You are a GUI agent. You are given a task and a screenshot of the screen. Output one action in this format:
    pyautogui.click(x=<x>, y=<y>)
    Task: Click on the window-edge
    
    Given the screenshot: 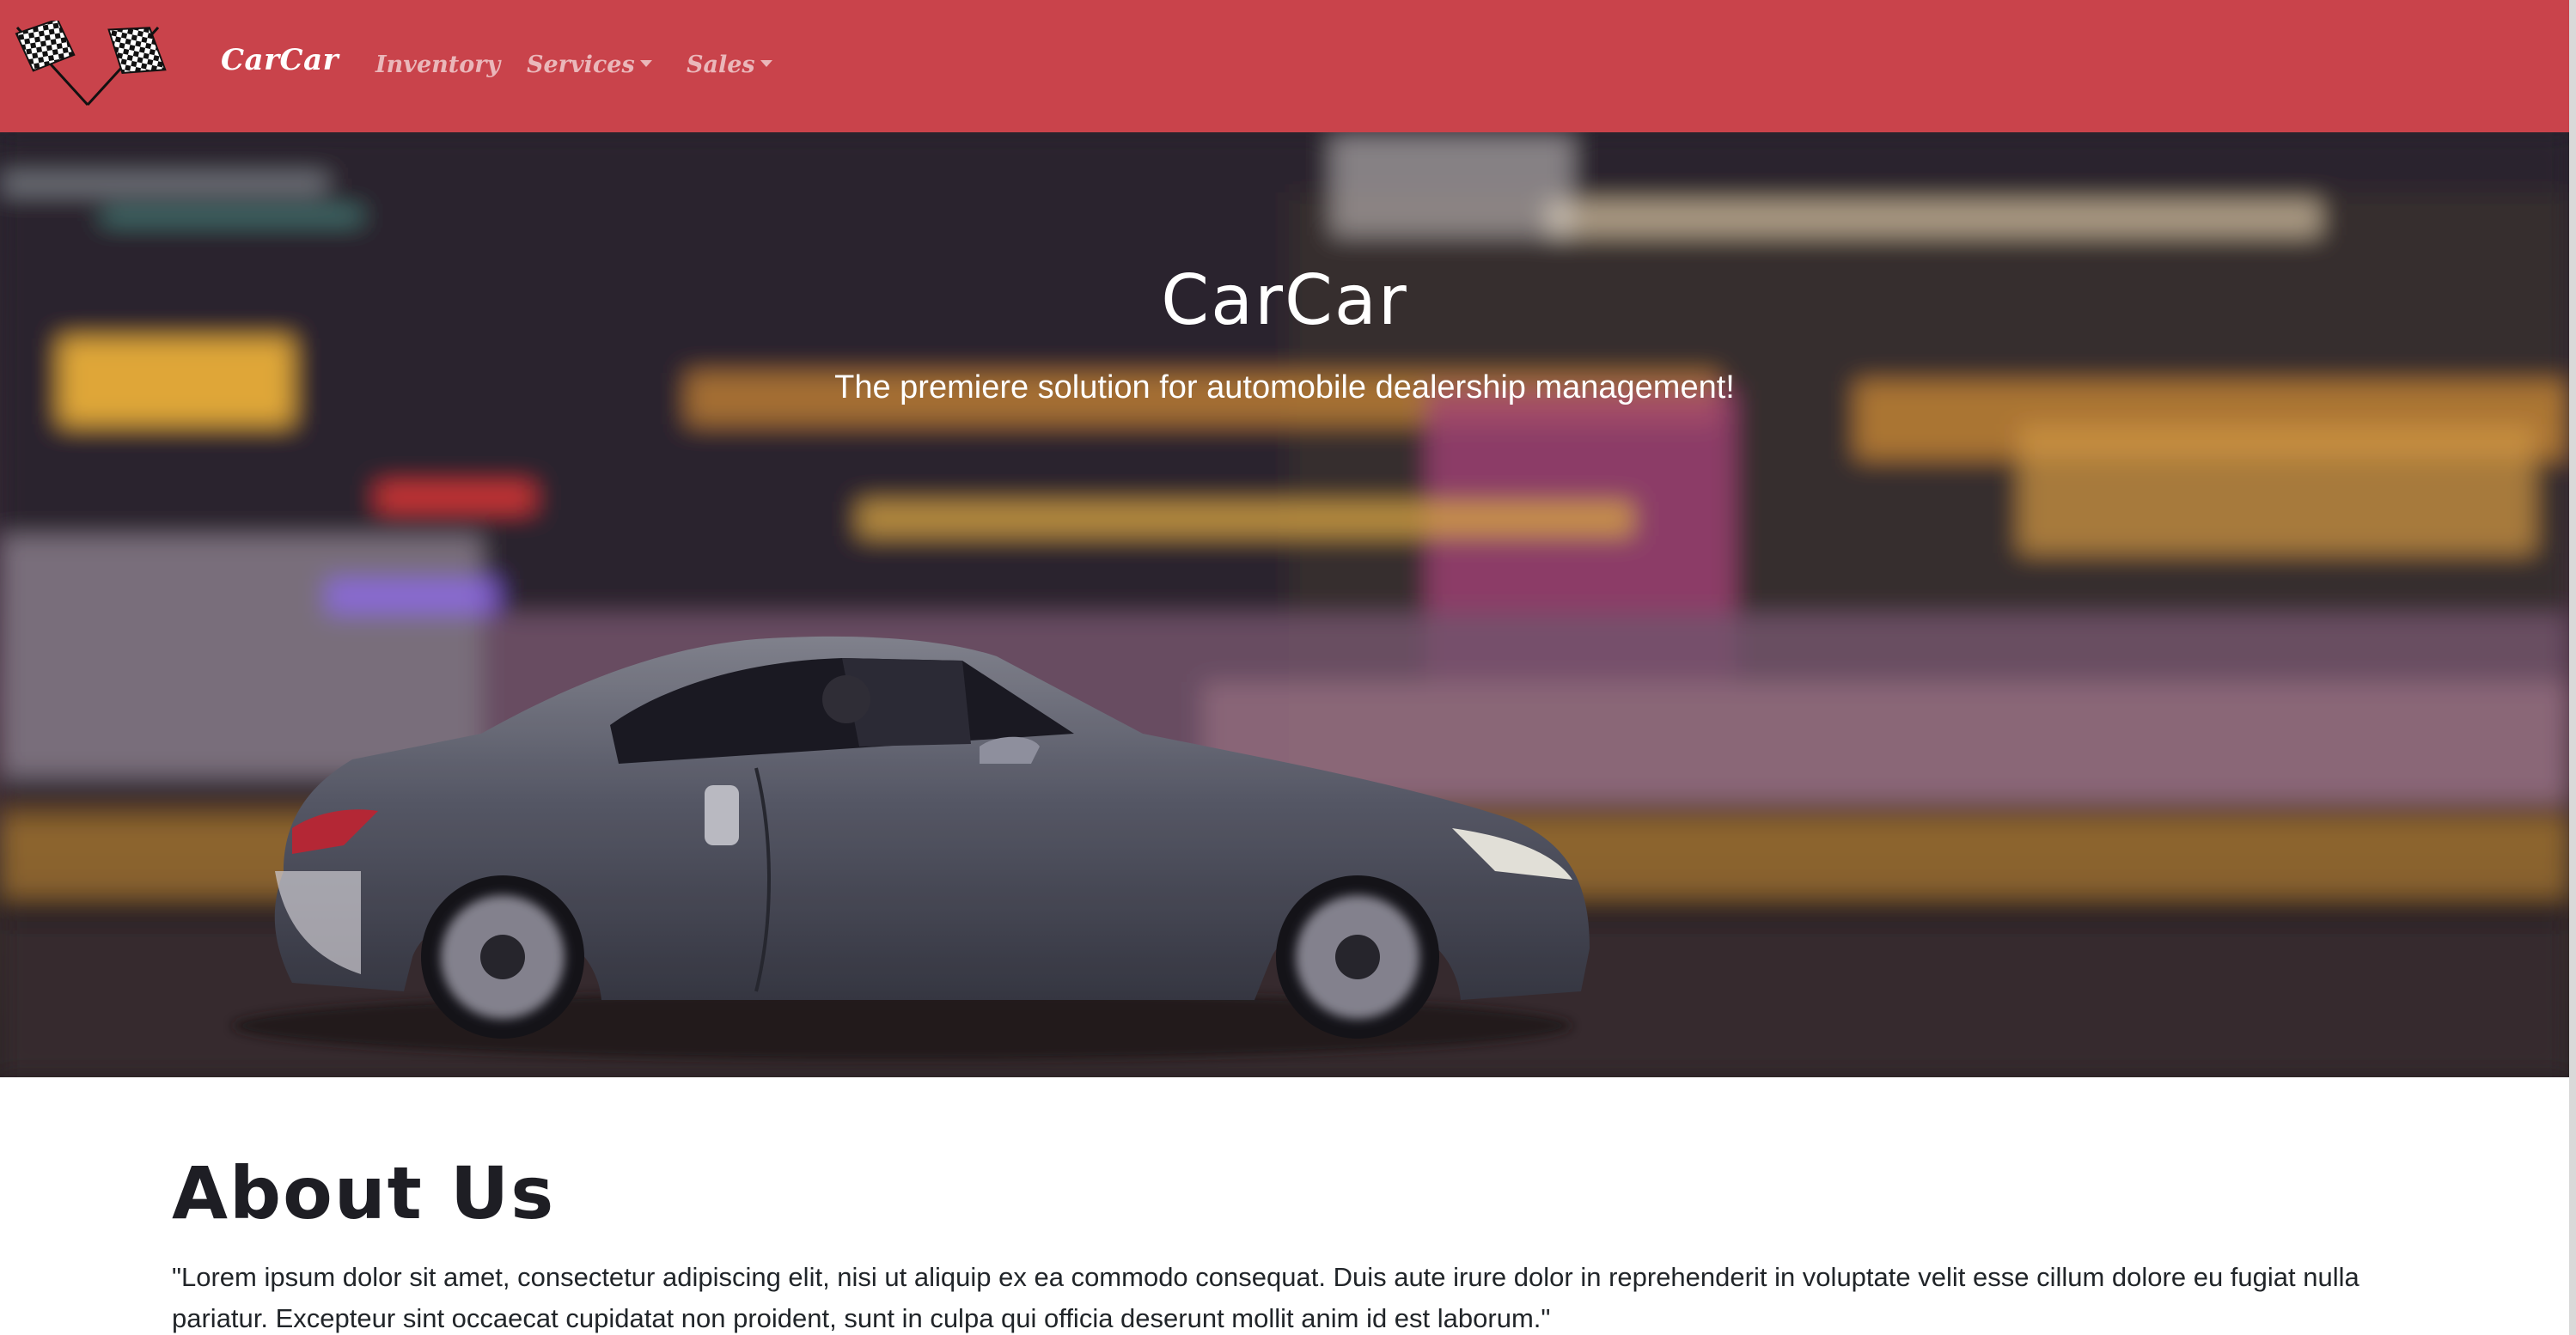 What is the action you would take?
    pyautogui.click(x=2572, y=667)
    